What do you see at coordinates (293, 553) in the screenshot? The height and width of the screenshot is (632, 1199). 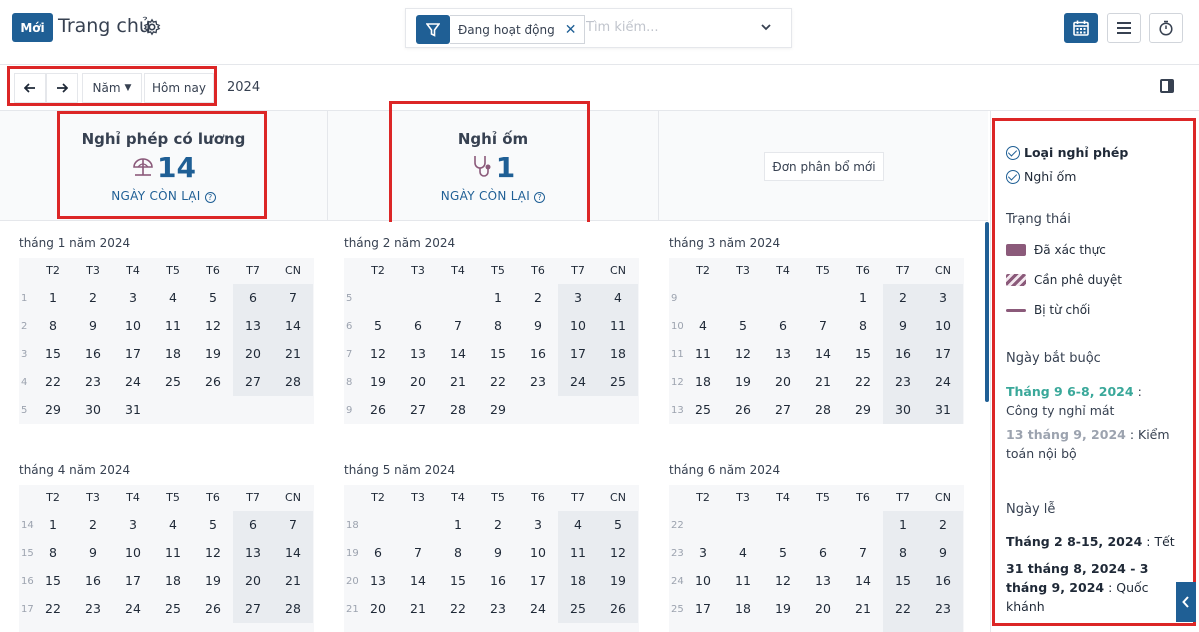 I see `day-cell: 14` at bounding box center [293, 553].